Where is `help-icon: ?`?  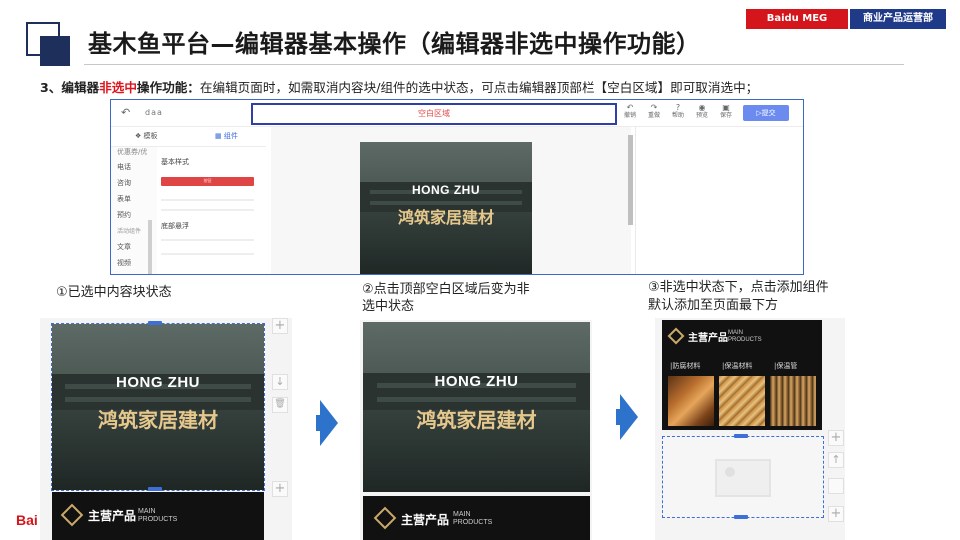 help-icon: ? is located at coordinates (678, 107).